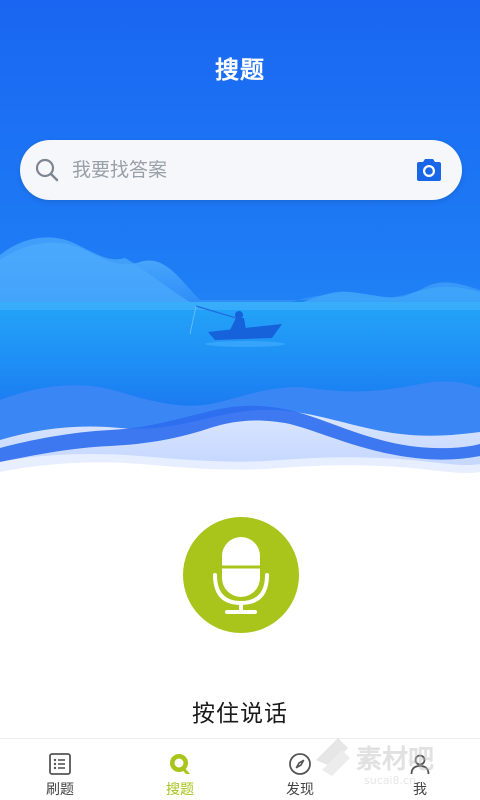 This screenshot has width=480, height=800. I want to click on tab-search-label: 搜题, so click(180, 790).